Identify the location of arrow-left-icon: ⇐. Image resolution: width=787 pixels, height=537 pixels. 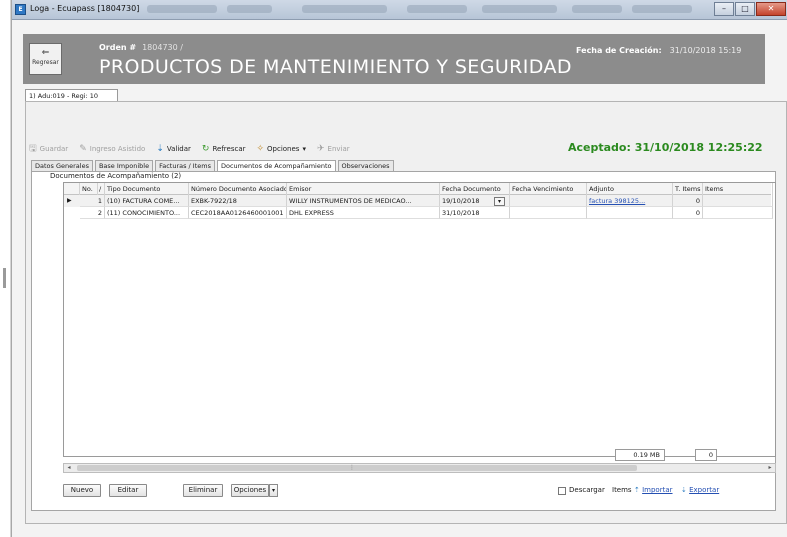
(45, 53).